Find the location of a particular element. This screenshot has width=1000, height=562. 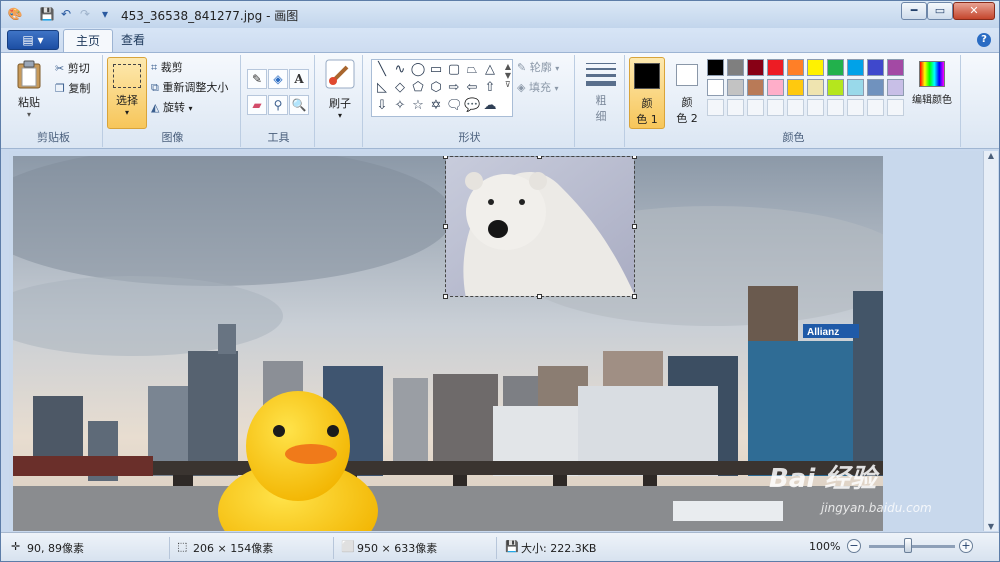

selection-handle-right is located at coordinates (634, 226).